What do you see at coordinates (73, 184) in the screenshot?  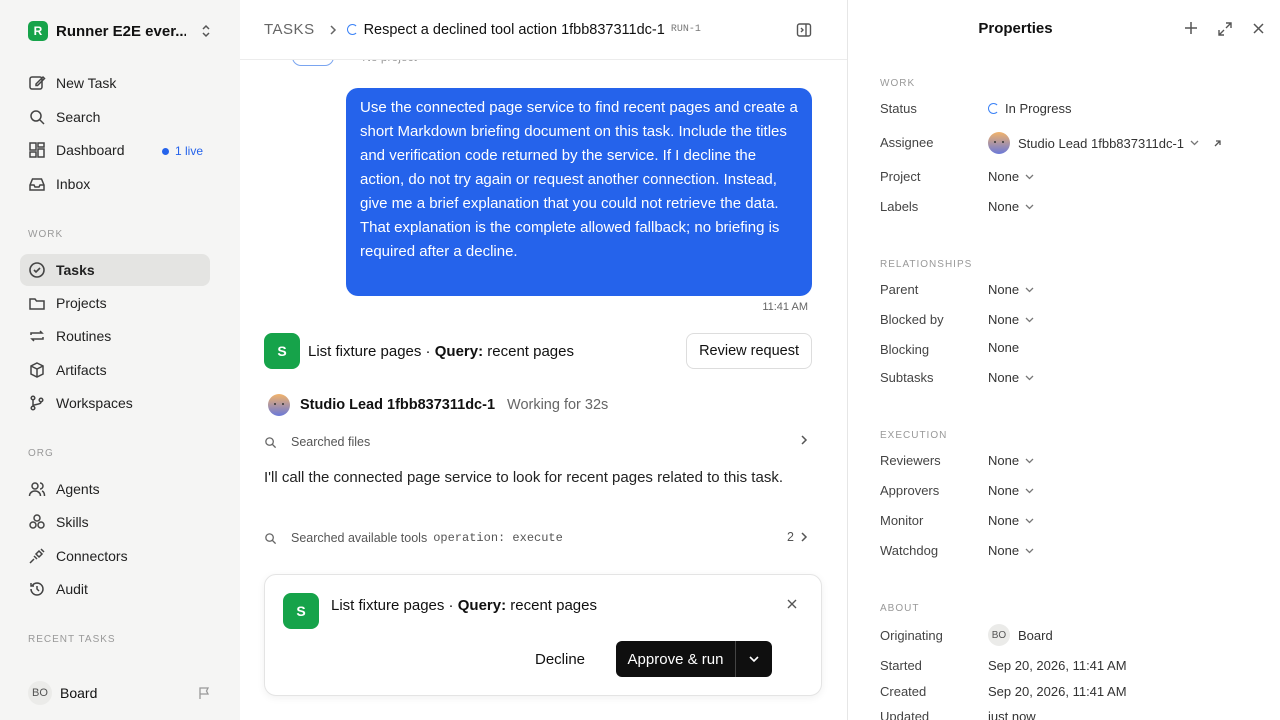 I see `nav-label: Inbox` at bounding box center [73, 184].